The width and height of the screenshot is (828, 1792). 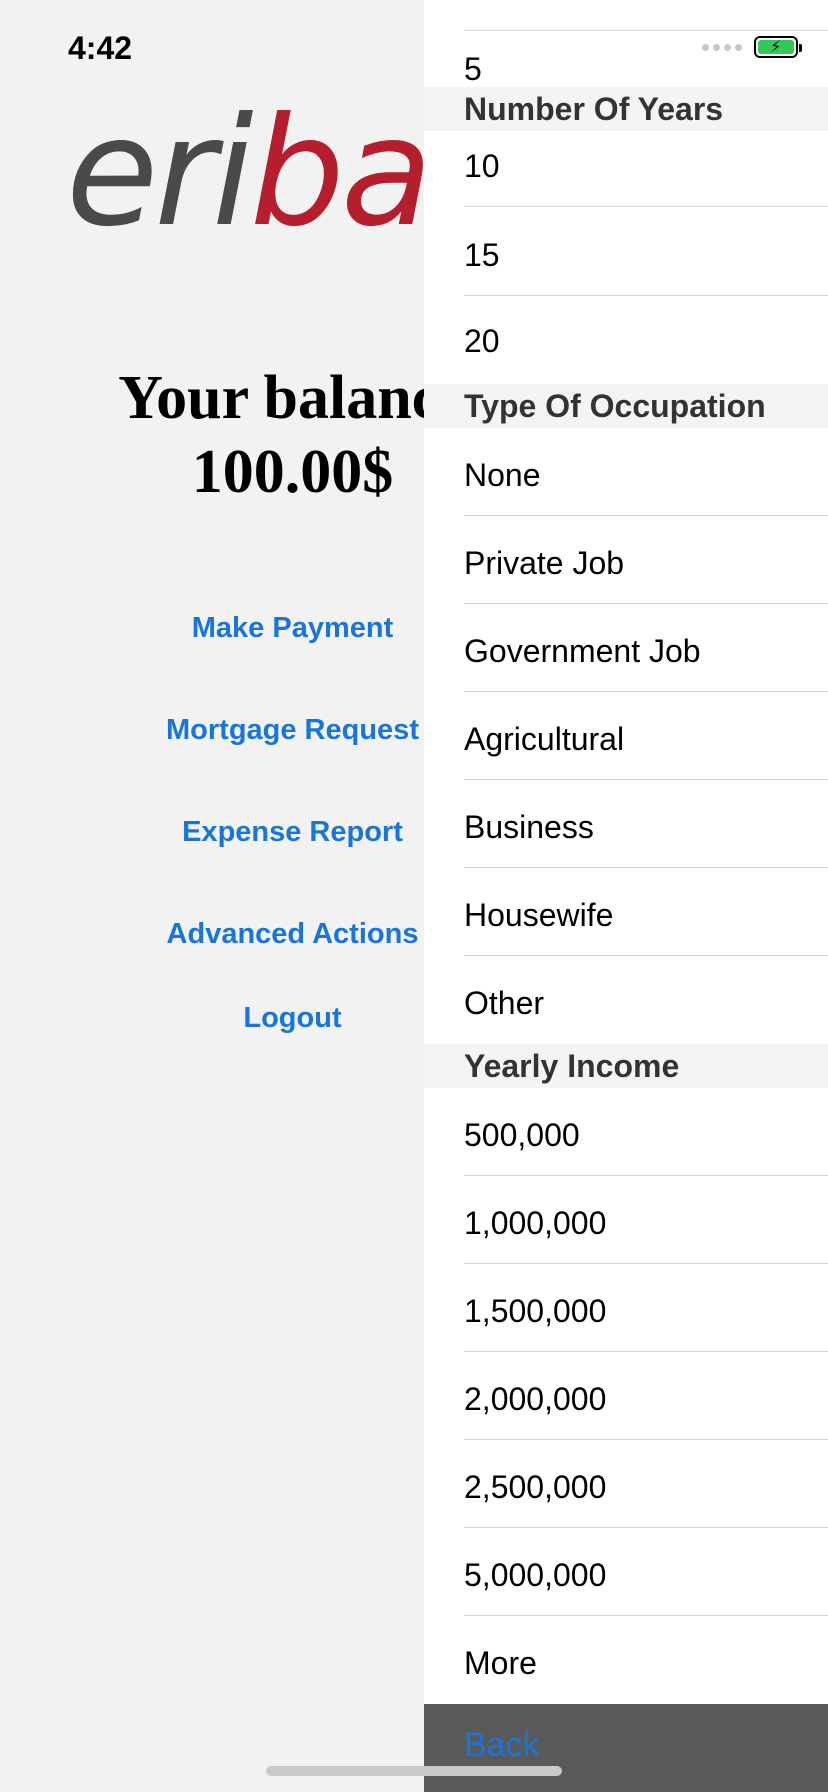 I want to click on home-indicator, so click(x=414, y=1771).